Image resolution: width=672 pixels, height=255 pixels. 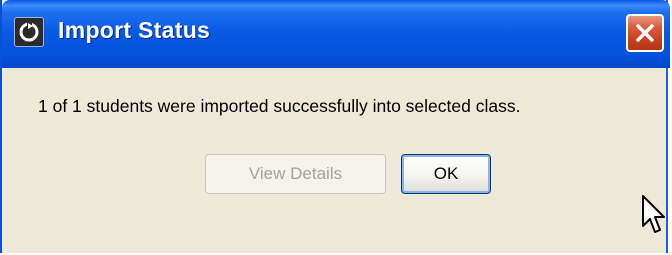 What do you see at coordinates (446, 174) in the screenshot?
I see `ok-button: OK` at bounding box center [446, 174].